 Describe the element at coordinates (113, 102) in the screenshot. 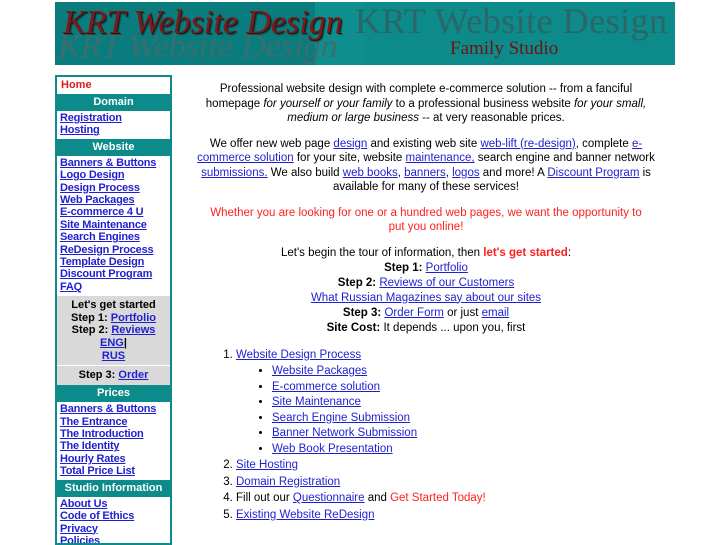

I see `sidebar-heading-domain: Domain` at that location.